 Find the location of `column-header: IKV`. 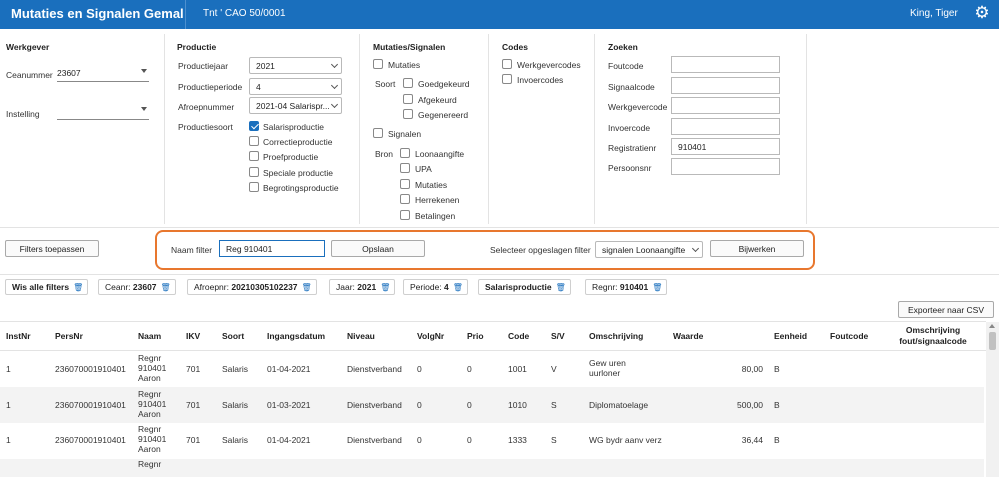

column-header: IKV is located at coordinates (193, 336).